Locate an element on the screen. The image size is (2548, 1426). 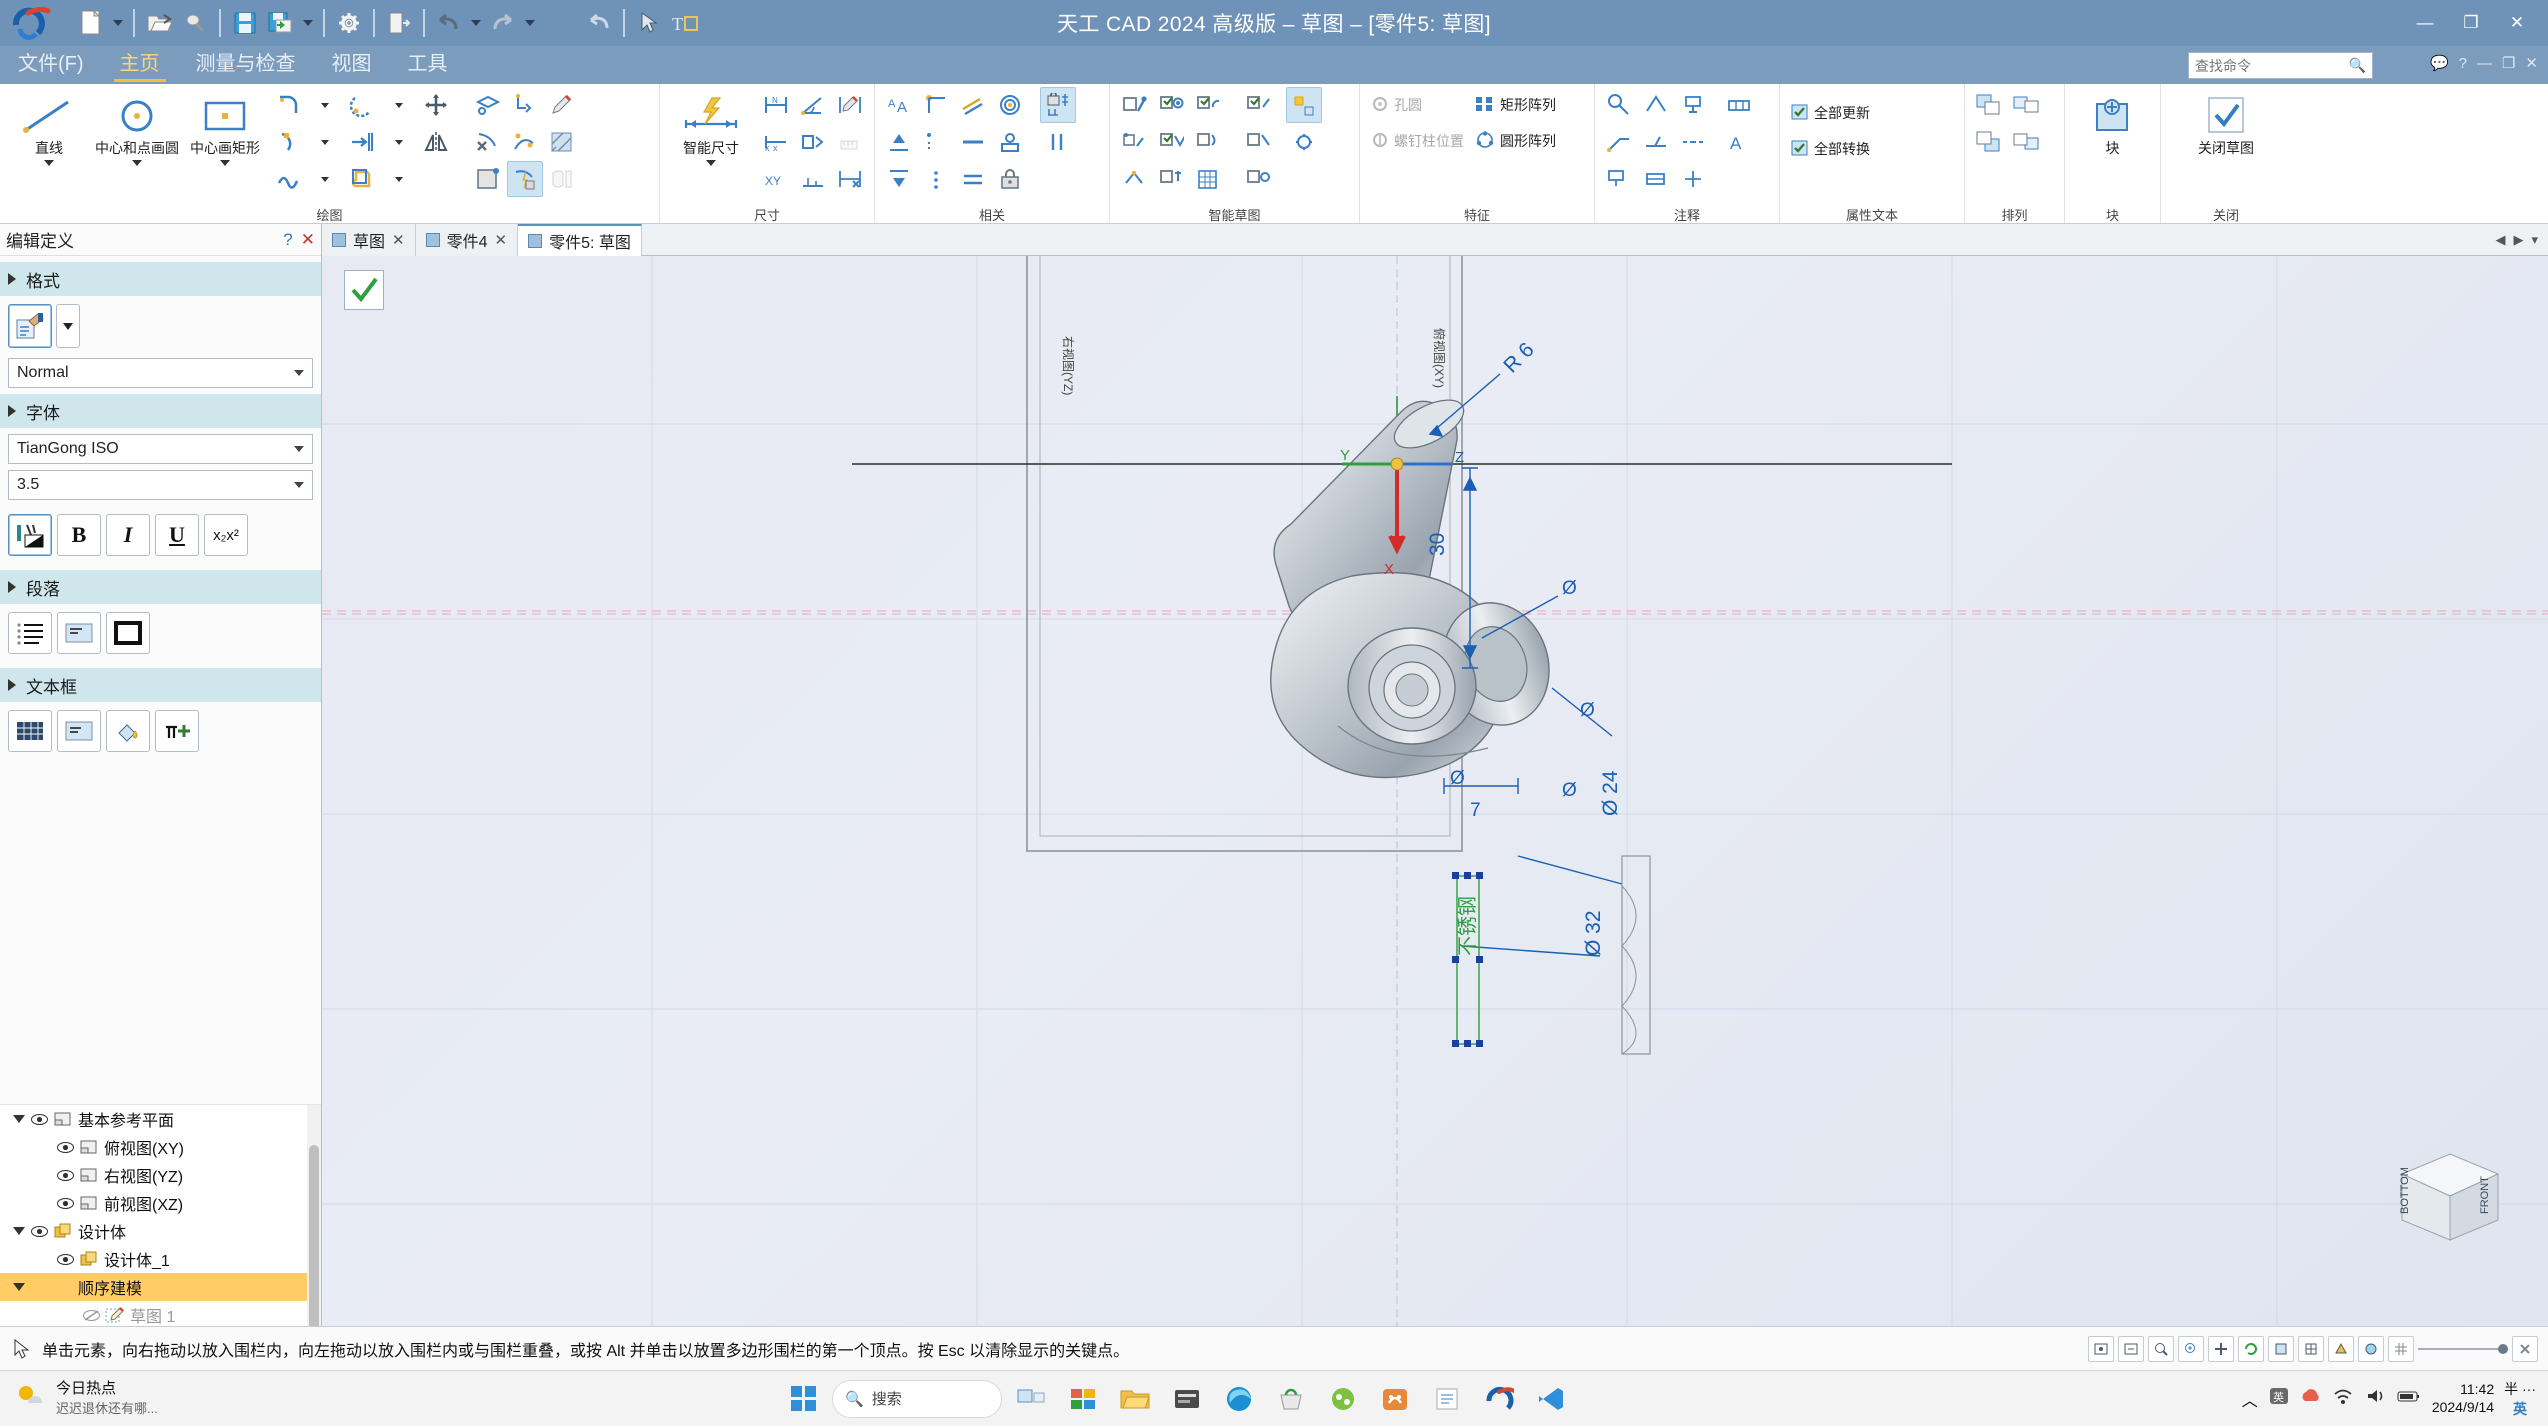
update-all-item: 全部更新 is located at coordinates (1830, 113).